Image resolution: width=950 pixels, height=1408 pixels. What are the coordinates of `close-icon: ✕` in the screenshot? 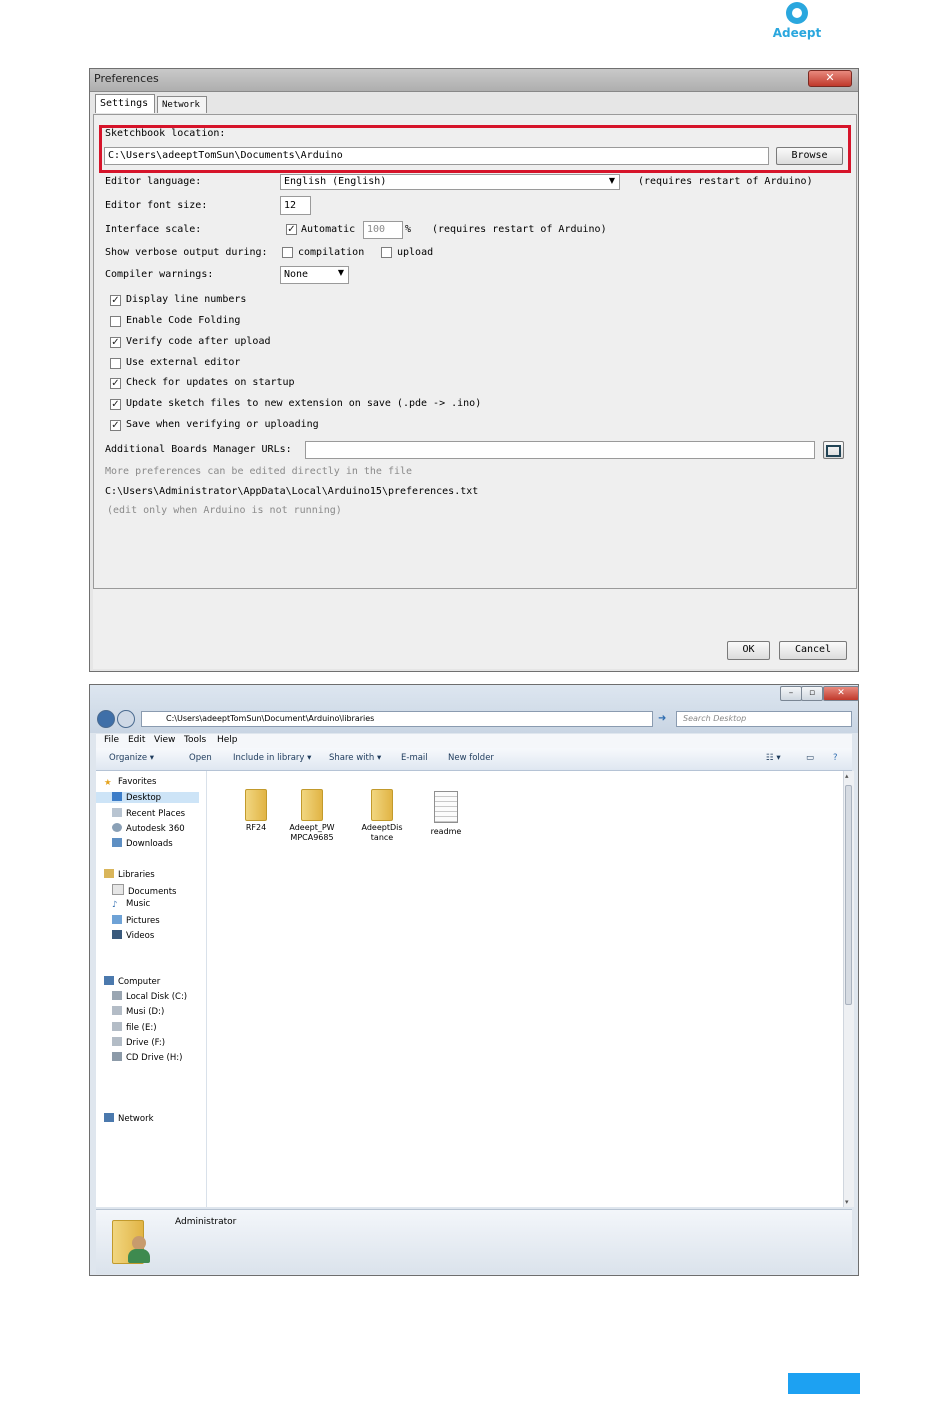 It's located at (841, 693).